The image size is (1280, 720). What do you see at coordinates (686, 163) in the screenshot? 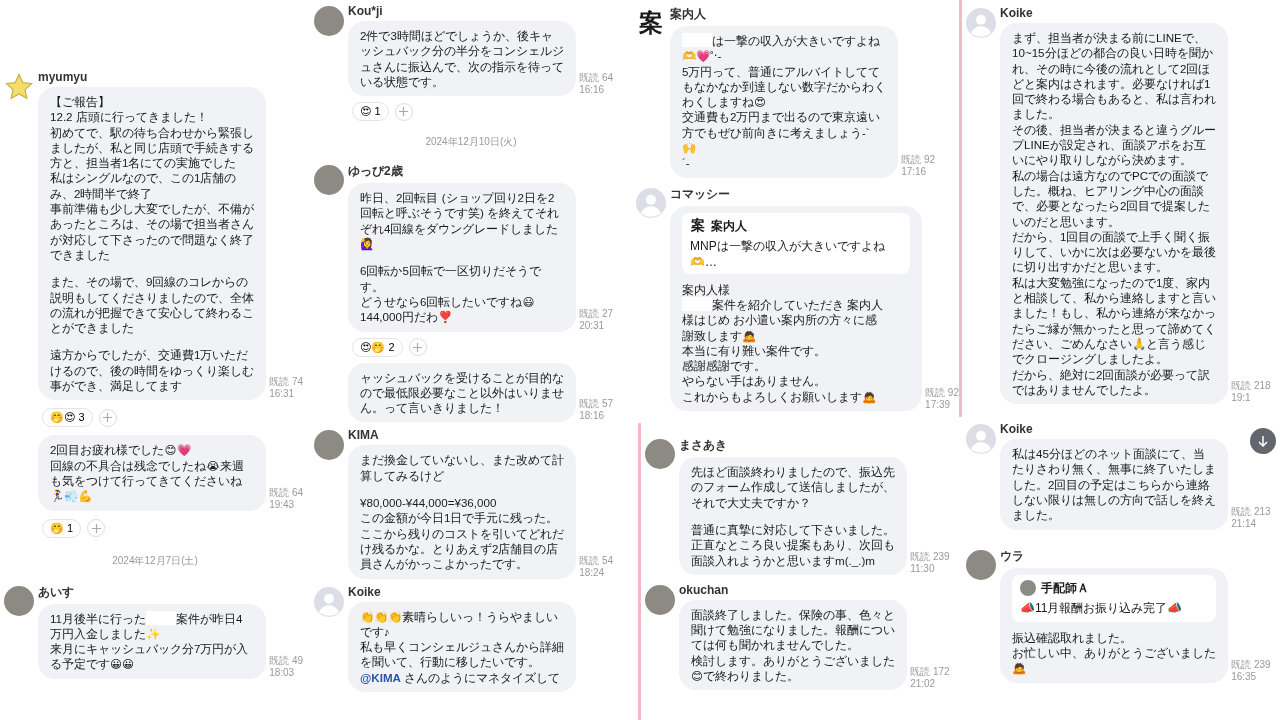
I see `message-line: ´-` at bounding box center [686, 163].